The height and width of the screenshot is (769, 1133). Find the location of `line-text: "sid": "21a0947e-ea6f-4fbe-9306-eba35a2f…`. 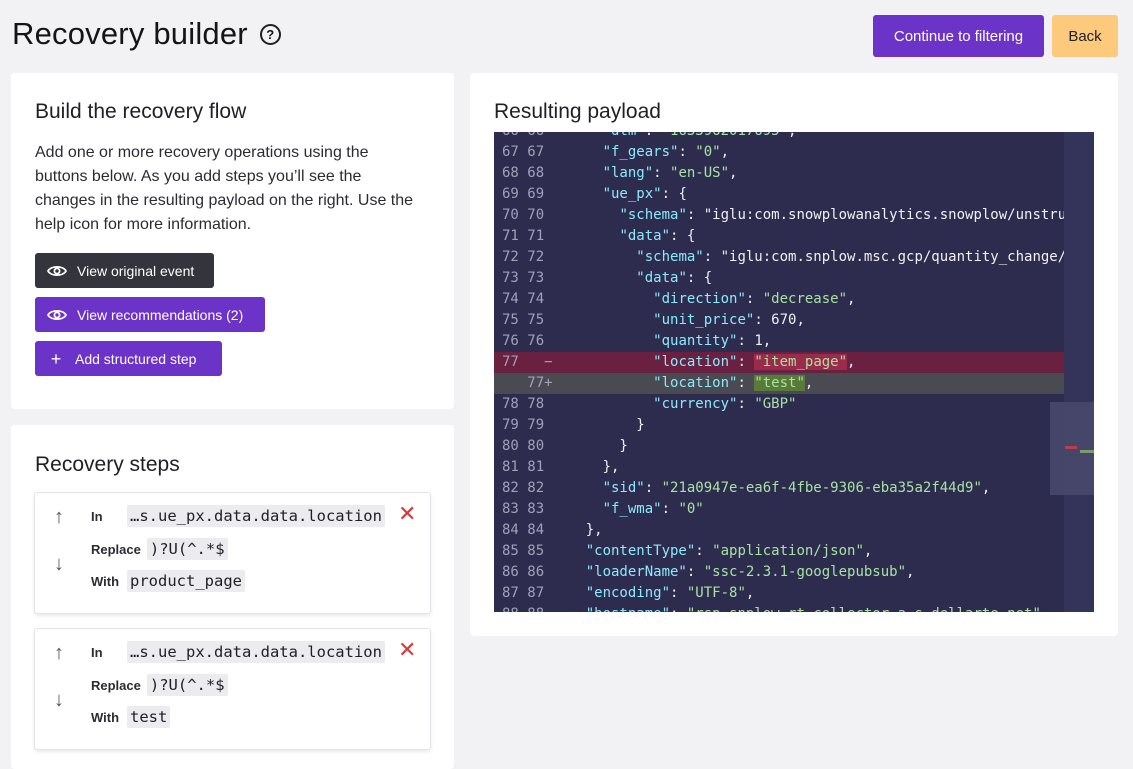

line-text: "sid": "21a0947e-ea6f-4fbe-9306-eba35a2f… is located at coordinates (796, 488).